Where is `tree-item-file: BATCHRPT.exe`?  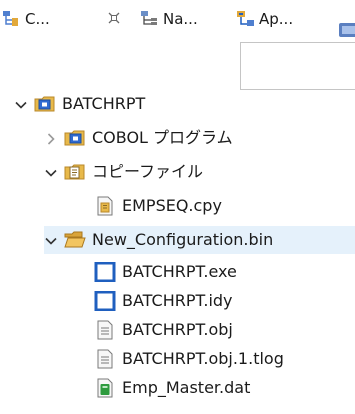
tree-item-file: BATCHRPT.exe is located at coordinates (165, 272).